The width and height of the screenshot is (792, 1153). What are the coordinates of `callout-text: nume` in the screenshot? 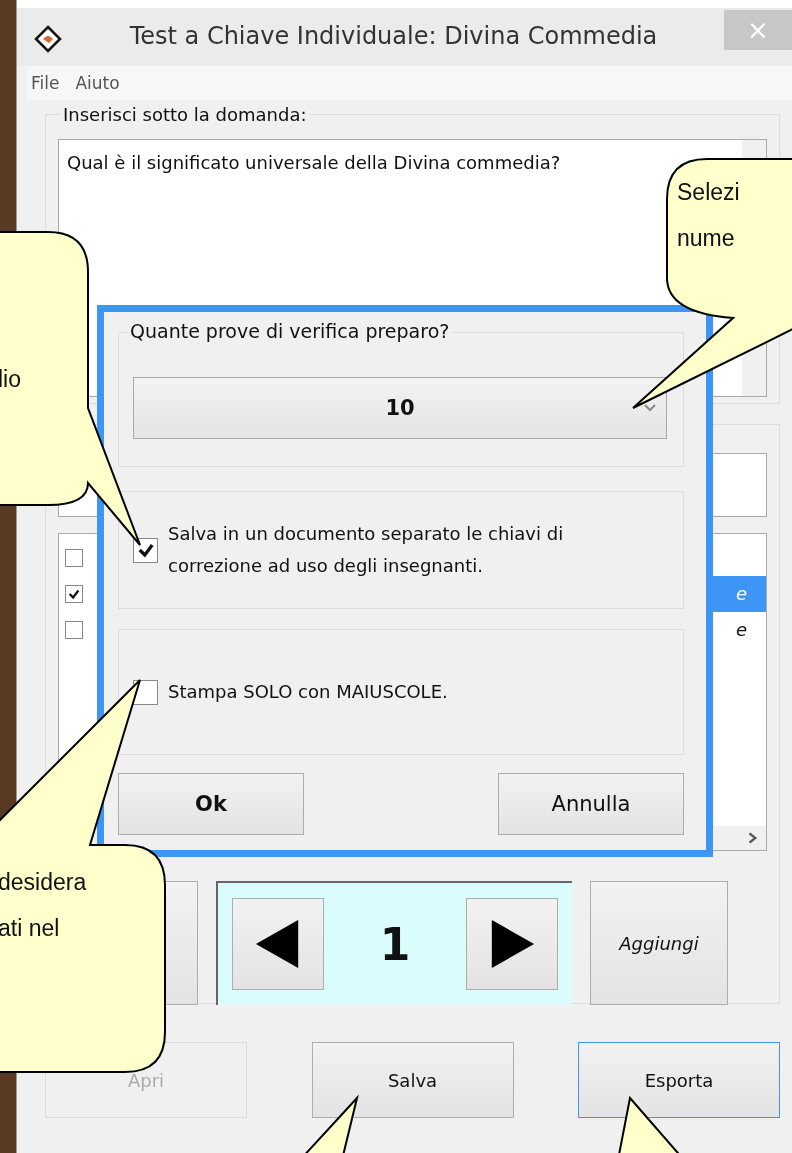 It's located at (706, 238).